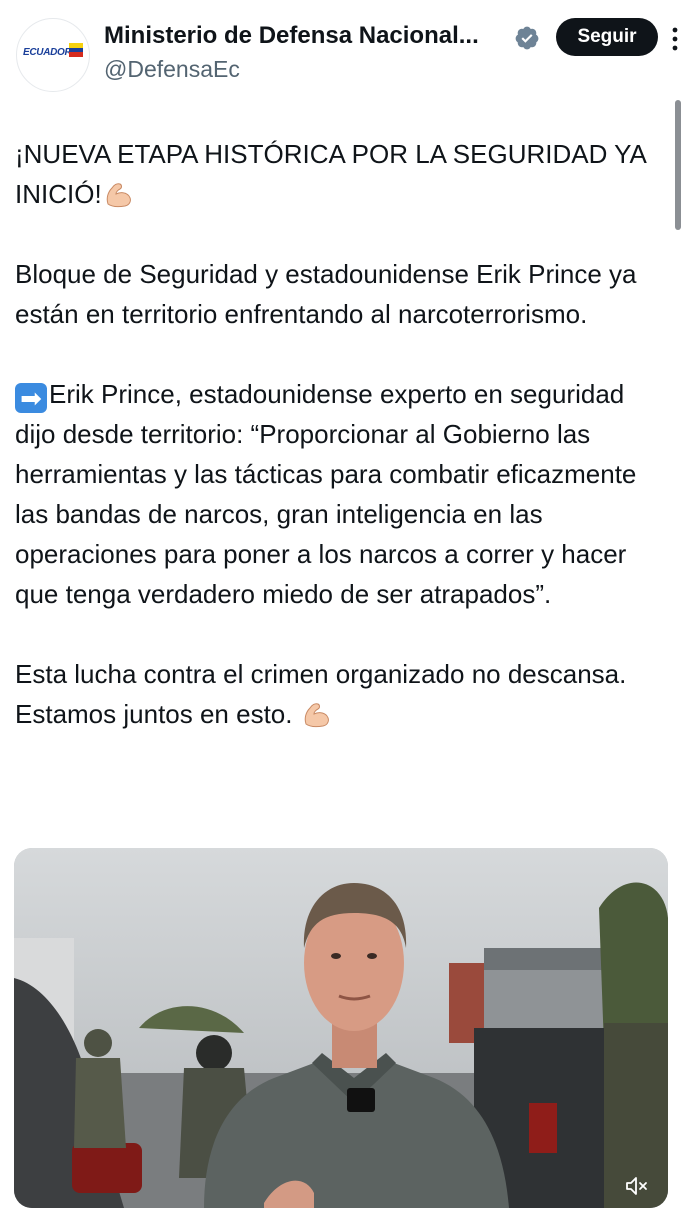 The height and width of the screenshot is (1208, 684). I want to click on mute-icon, so click(637, 1186).